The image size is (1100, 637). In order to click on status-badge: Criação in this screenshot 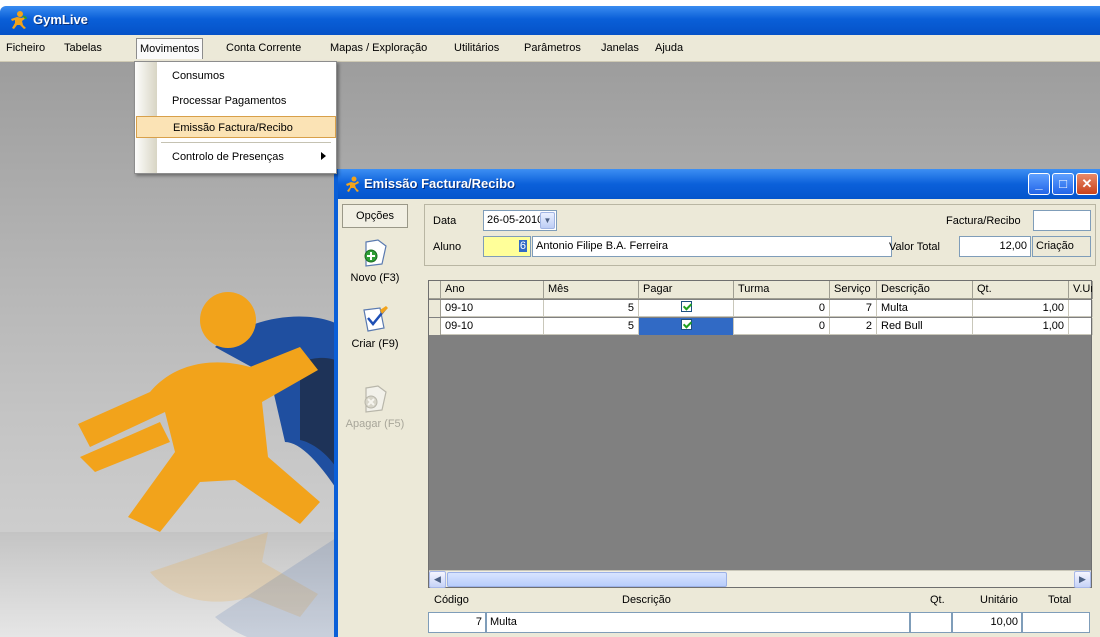, I will do `click(1061, 246)`.